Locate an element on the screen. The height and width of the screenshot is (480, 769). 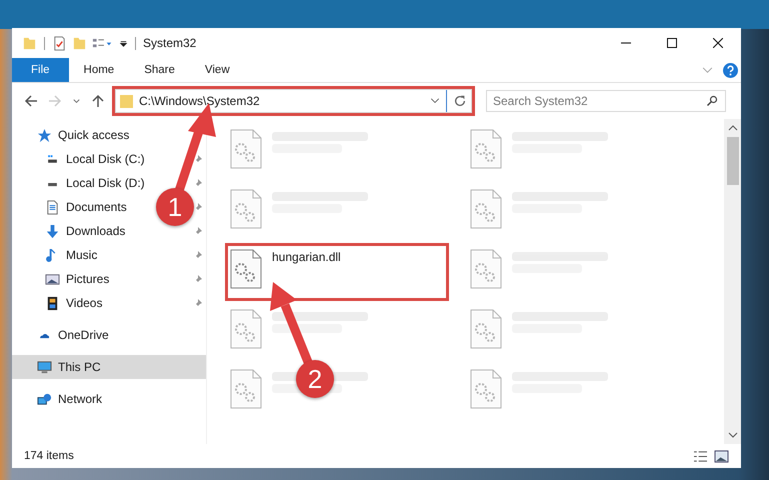
navigation-item: Documents is located at coordinates (72, 207).